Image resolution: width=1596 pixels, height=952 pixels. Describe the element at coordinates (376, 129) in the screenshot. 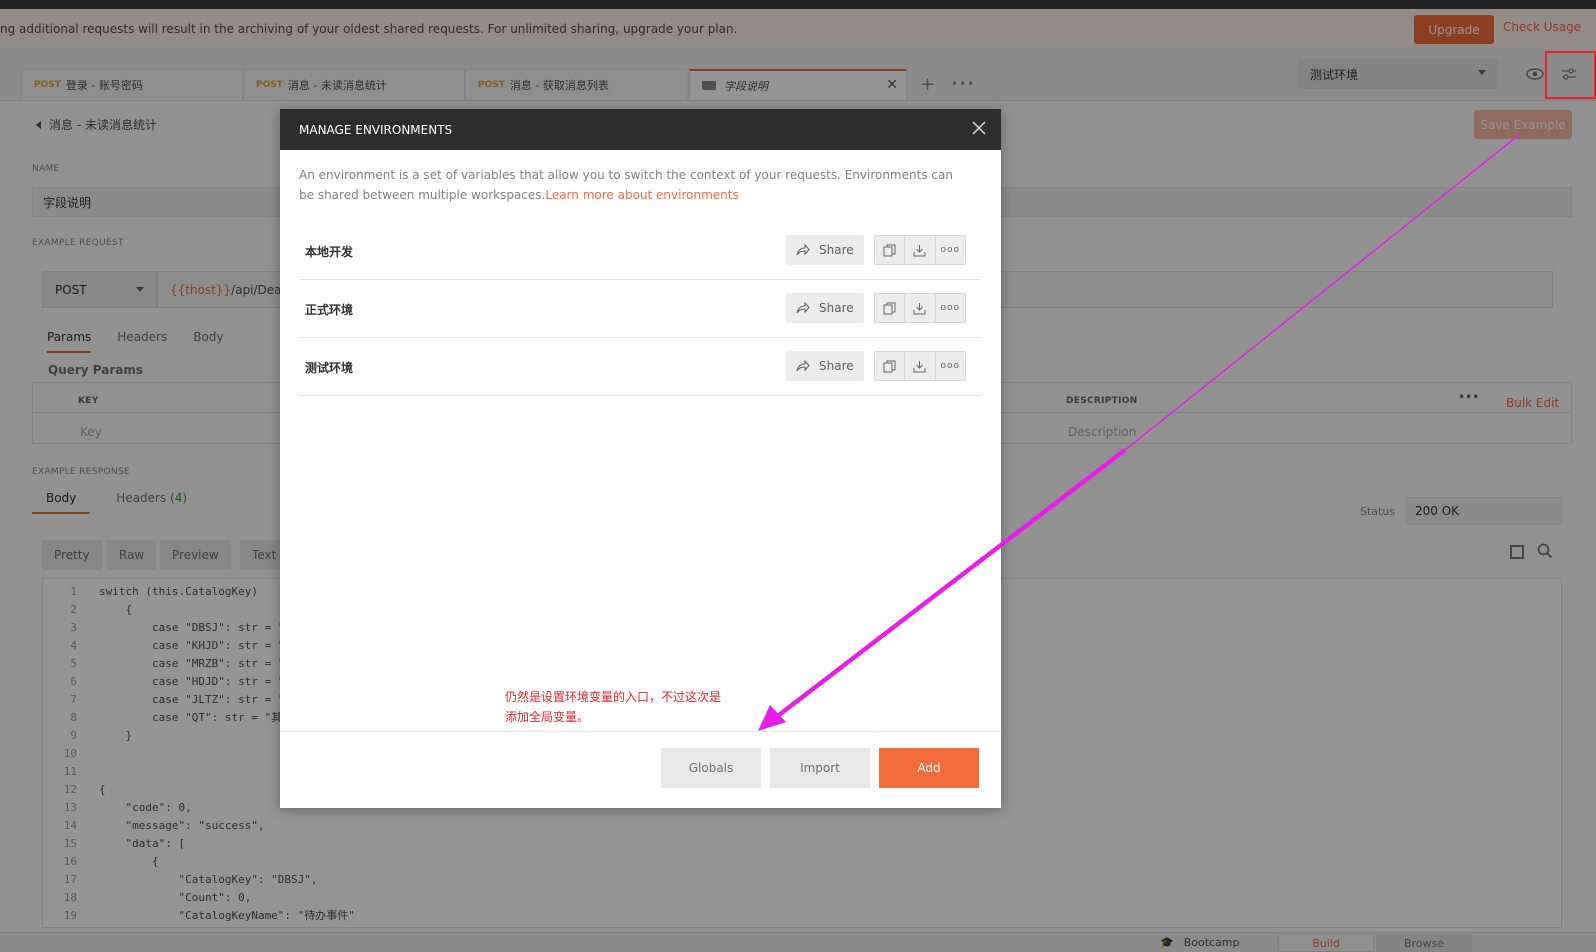

I see `modal-title: MANAGE ENVIRONMENTS` at that location.